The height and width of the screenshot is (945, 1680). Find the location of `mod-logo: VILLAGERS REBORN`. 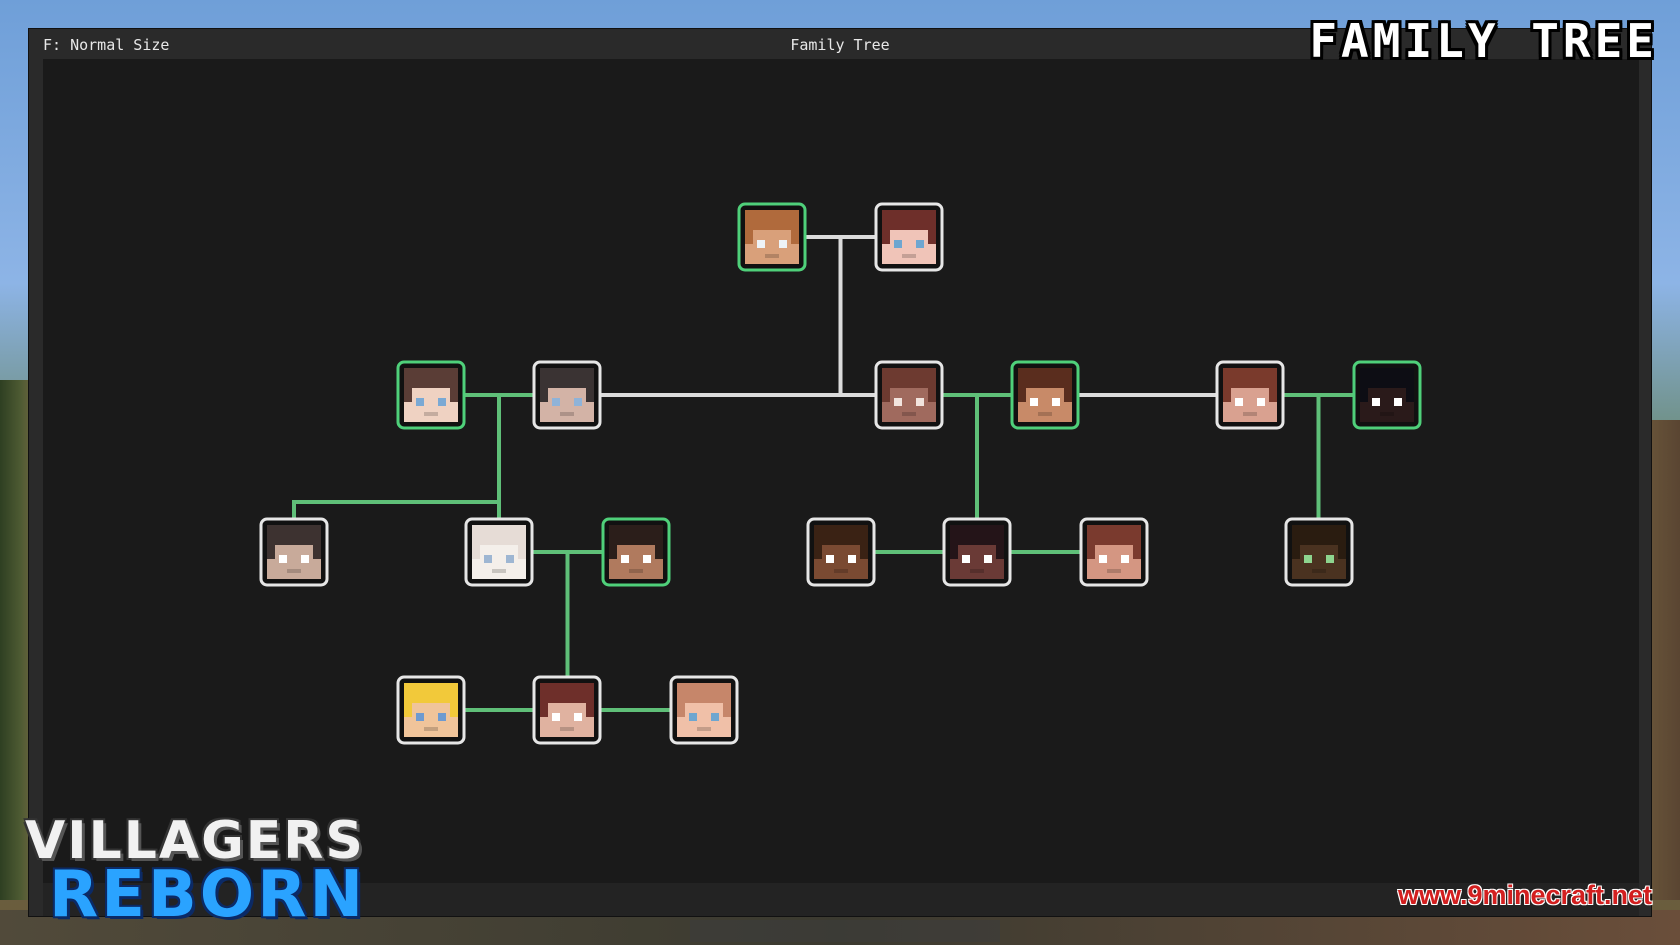

mod-logo: VILLAGERS REBORN is located at coordinates (195, 871).